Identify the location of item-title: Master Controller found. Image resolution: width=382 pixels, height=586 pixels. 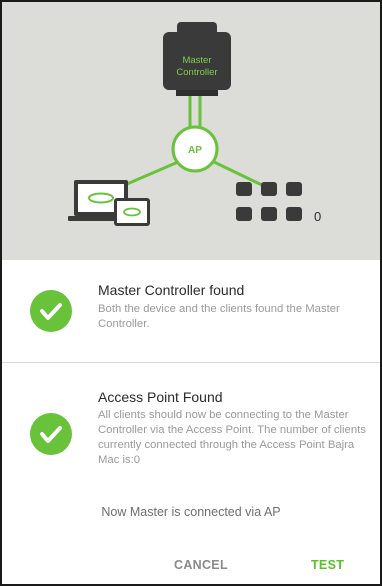
(171, 290).